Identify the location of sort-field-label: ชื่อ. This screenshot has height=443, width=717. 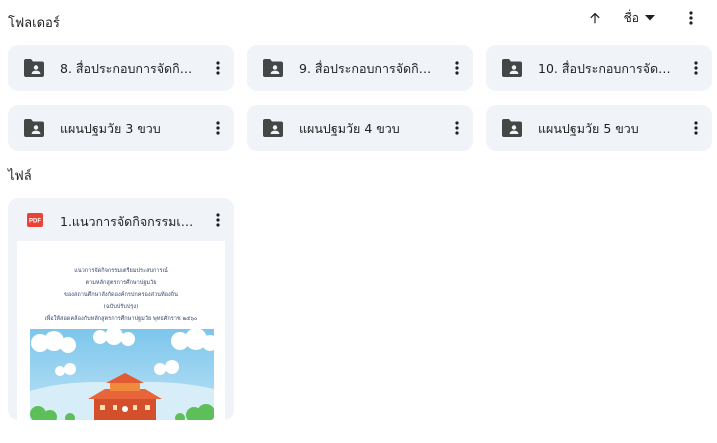
(631, 17).